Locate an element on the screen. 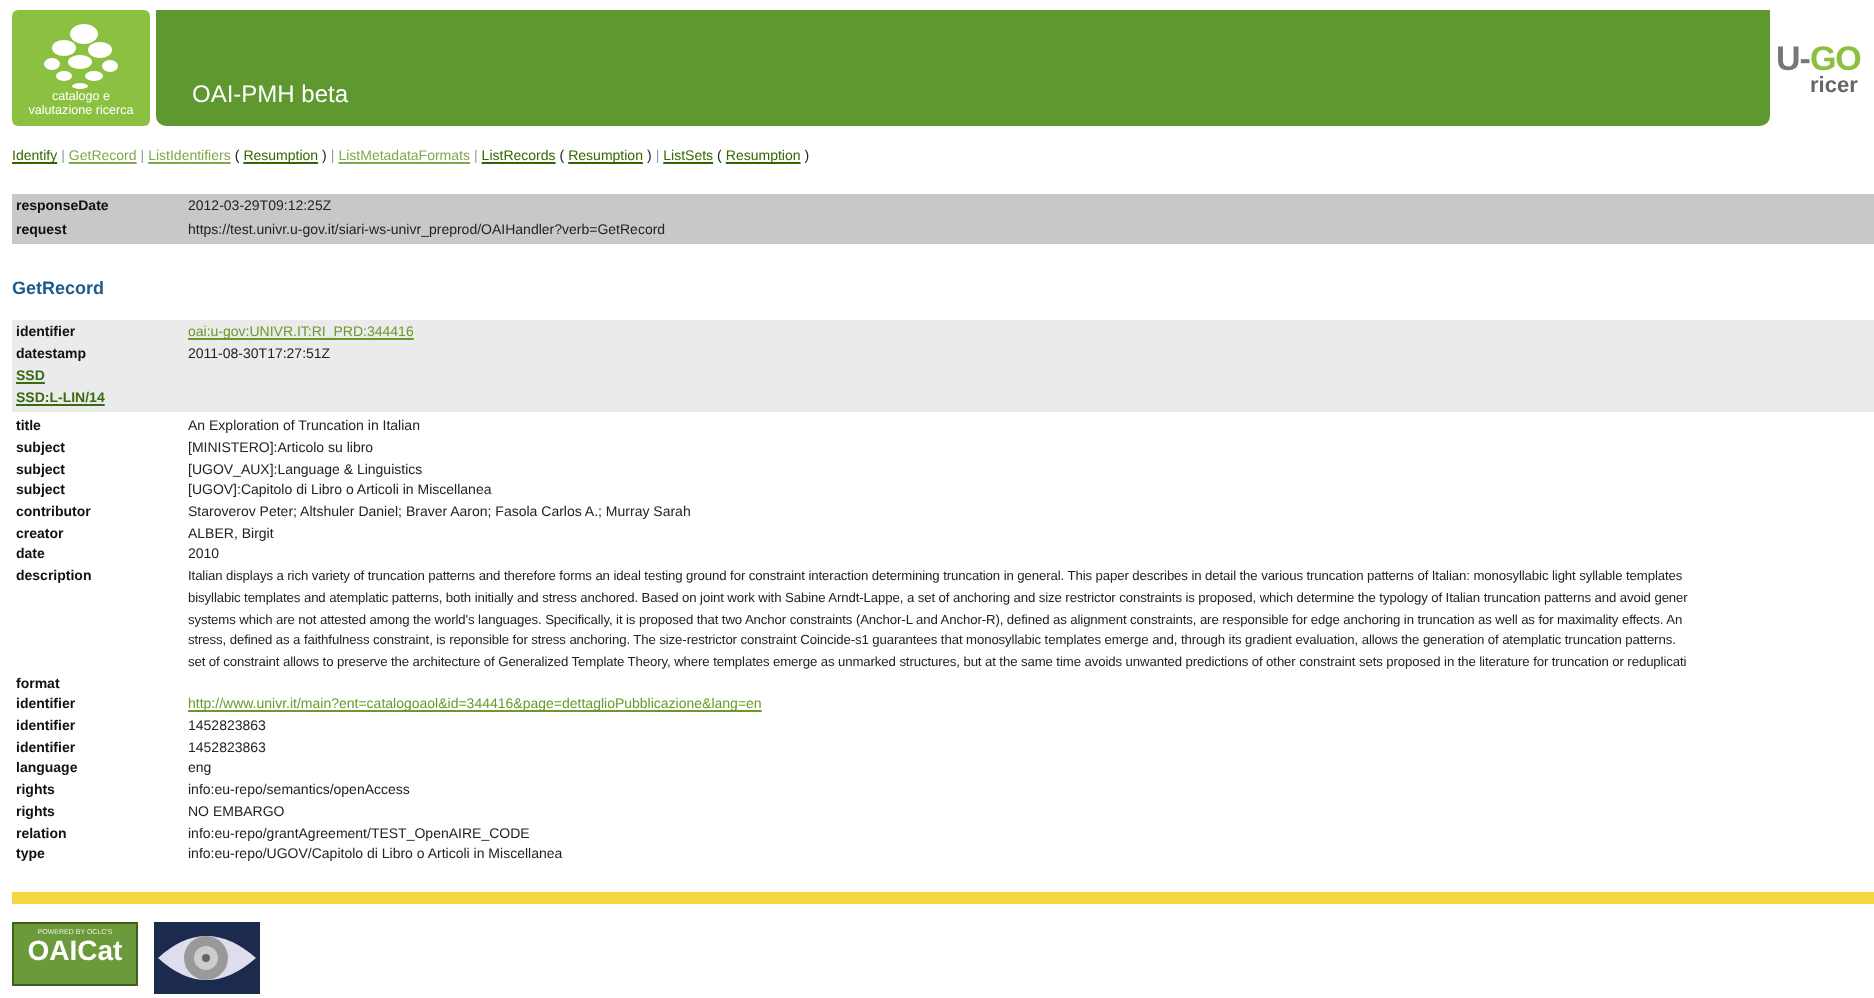 The height and width of the screenshot is (998, 1874). brand-subtitle: ricer is located at coordinates (1834, 87).